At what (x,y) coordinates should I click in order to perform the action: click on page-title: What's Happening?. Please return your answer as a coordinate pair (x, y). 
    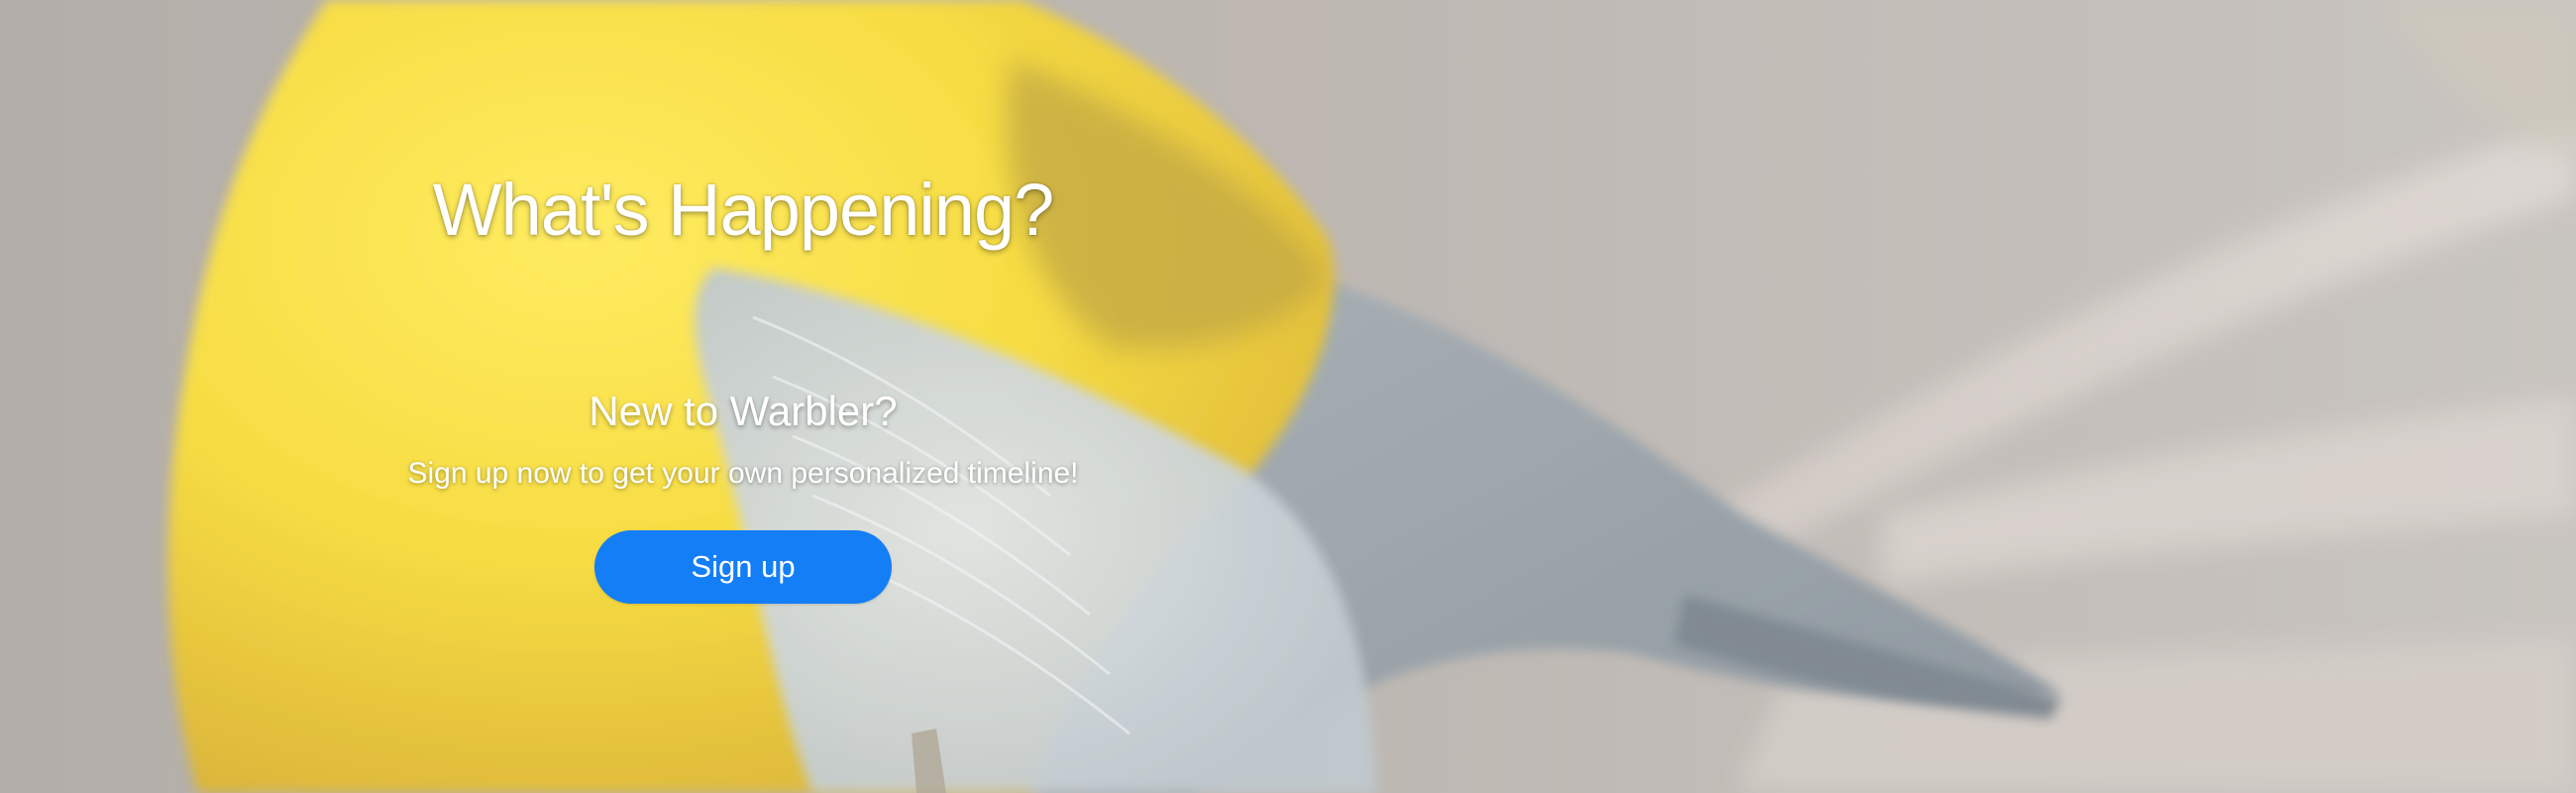
    Looking at the image, I should click on (744, 210).